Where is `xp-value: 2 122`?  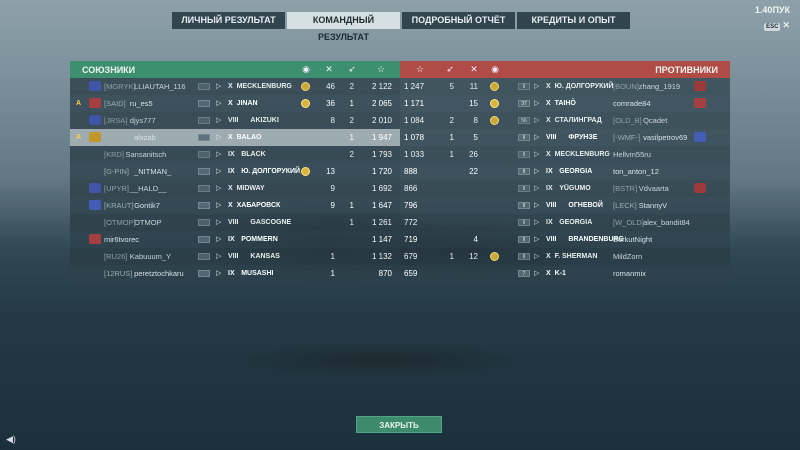 xp-value: 2 122 is located at coordinates (381, 86).